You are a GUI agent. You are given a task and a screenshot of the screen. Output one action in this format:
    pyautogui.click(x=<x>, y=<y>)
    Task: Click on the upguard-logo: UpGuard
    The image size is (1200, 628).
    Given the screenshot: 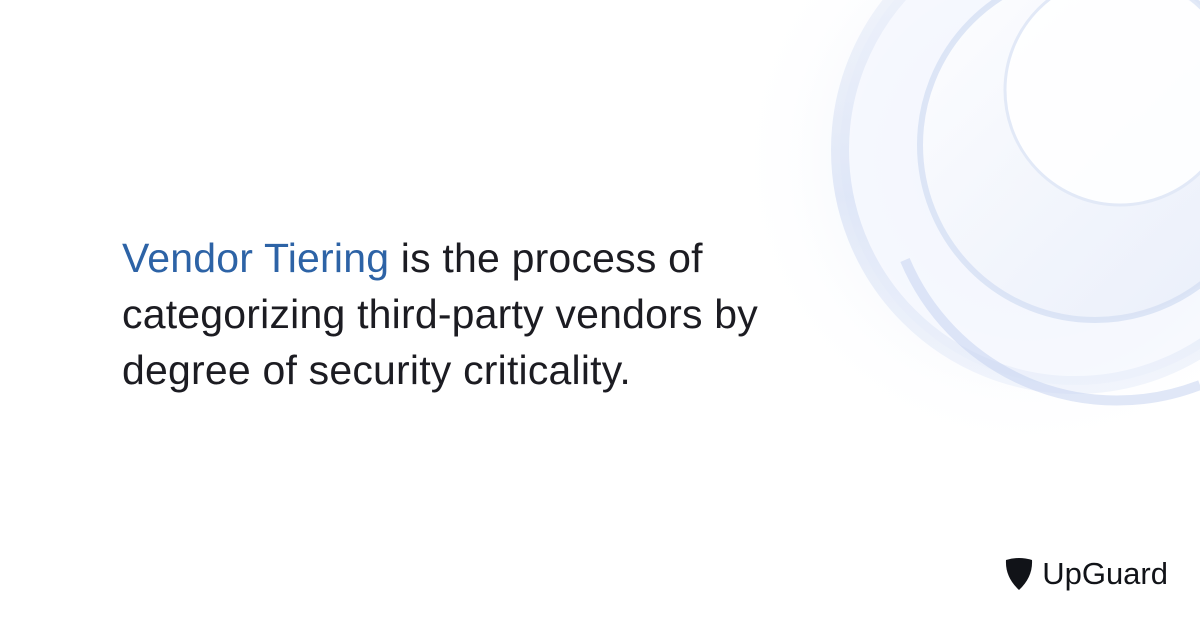 What is the action you would take?
    pyautogui.click(x=1086, y=574)
    